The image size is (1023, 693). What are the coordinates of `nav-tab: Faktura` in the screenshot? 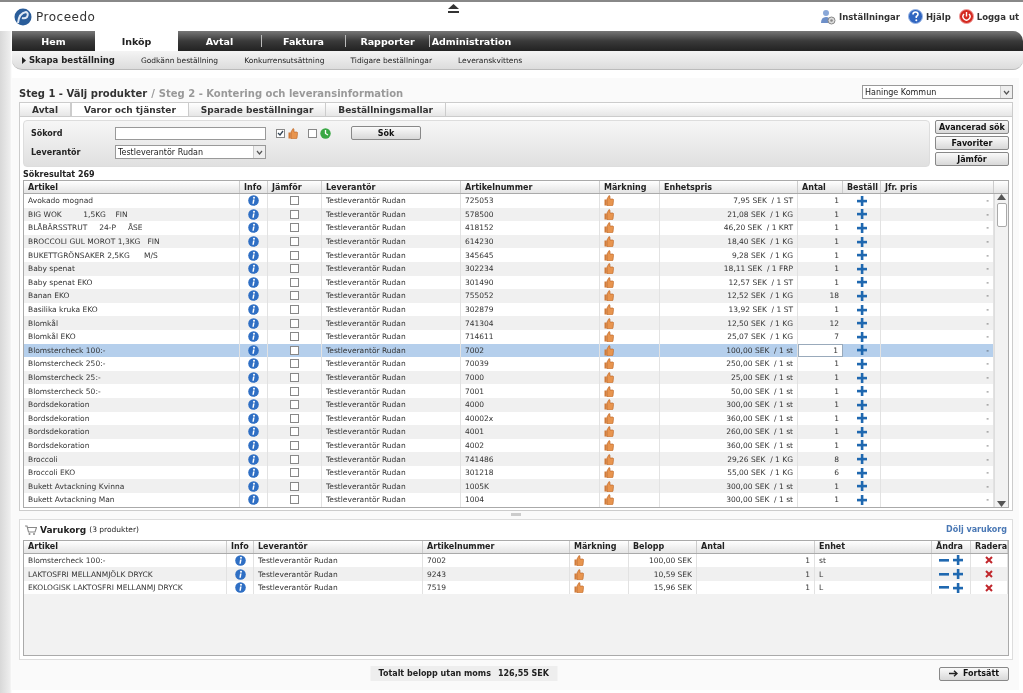 It's located at (303, 41).